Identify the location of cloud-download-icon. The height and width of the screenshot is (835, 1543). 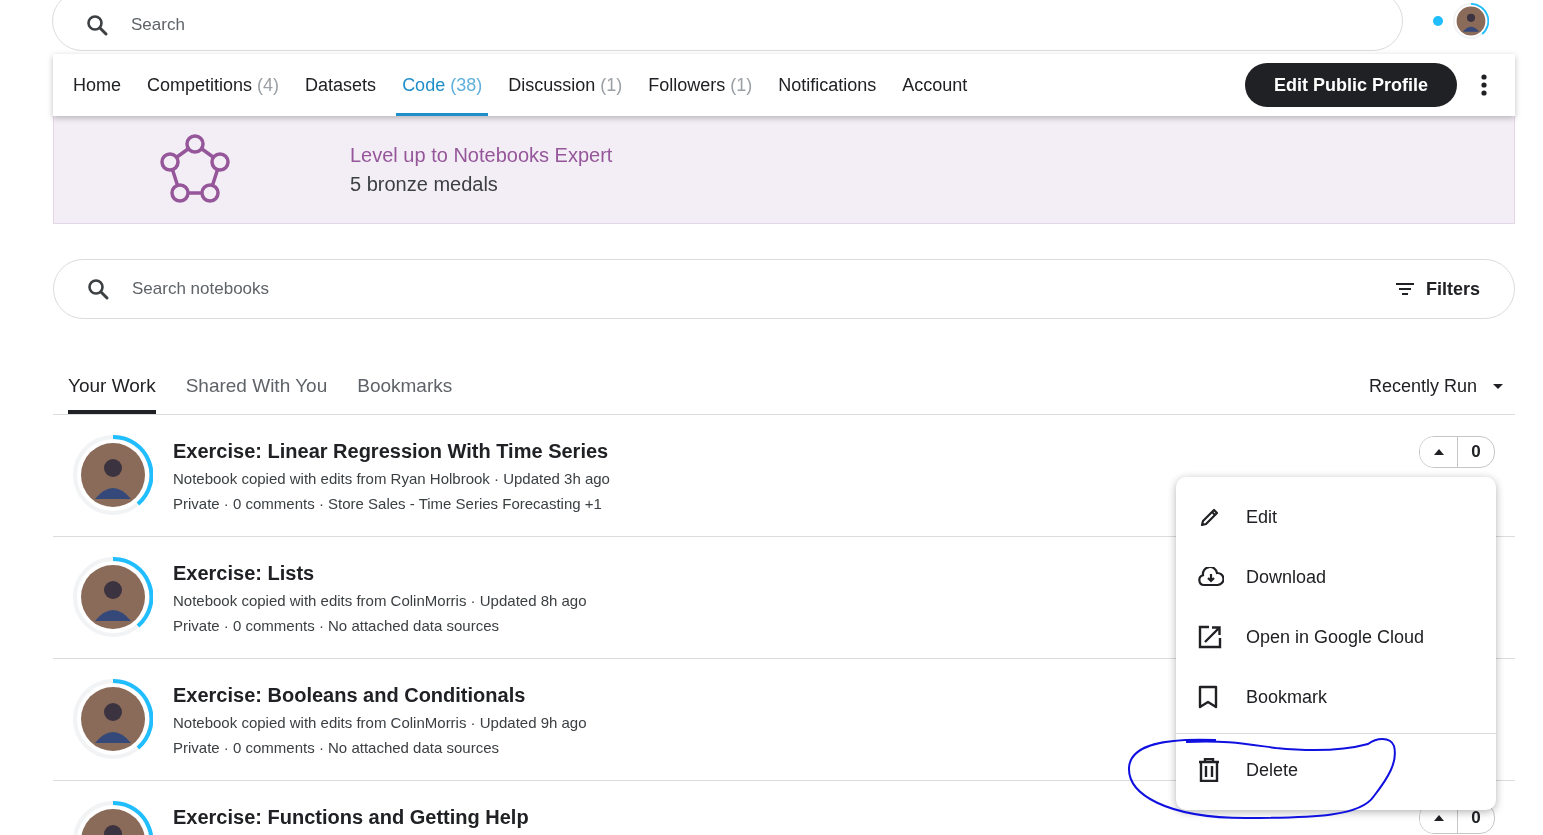
(1211, 577).